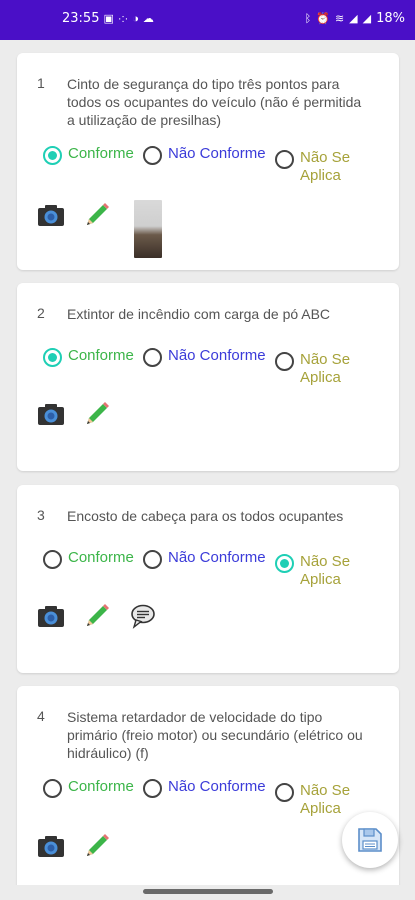 Image resolution: width=415 pixels, height=900 pixels. I want to click on save-button, so click(370, 840).